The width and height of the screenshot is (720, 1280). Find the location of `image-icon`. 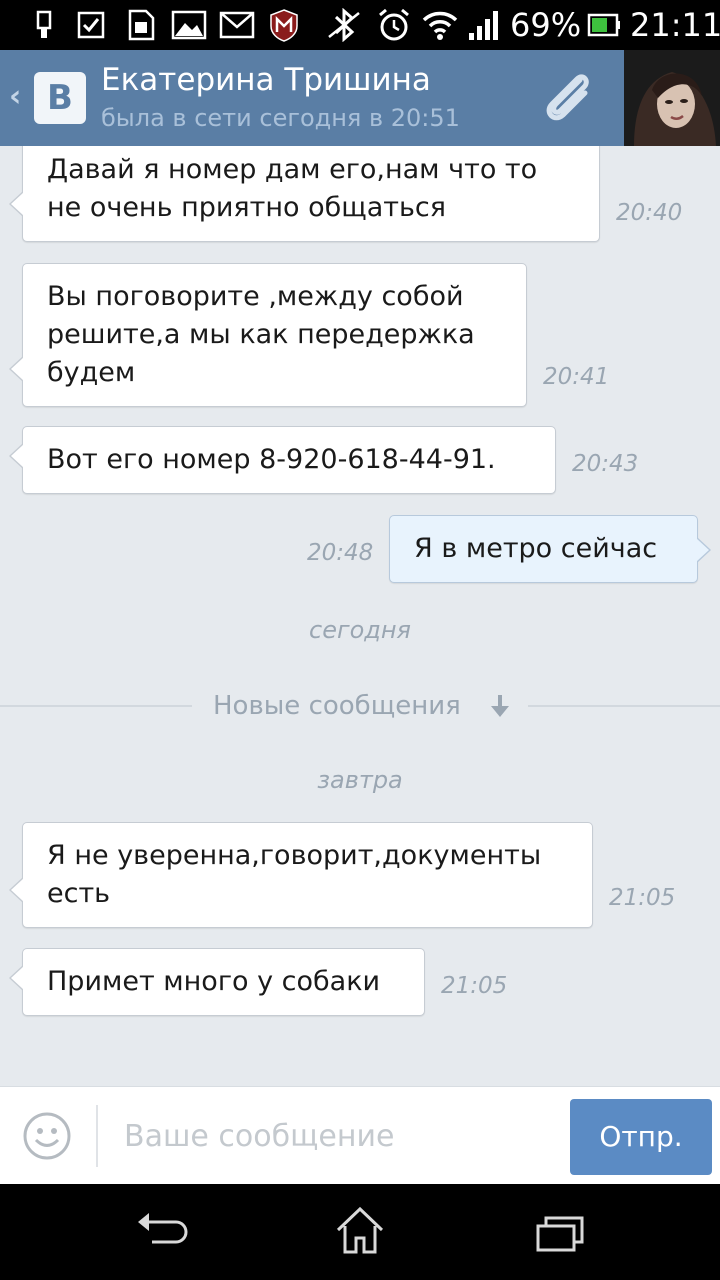

image-icon is located at coordinates (189, 25).